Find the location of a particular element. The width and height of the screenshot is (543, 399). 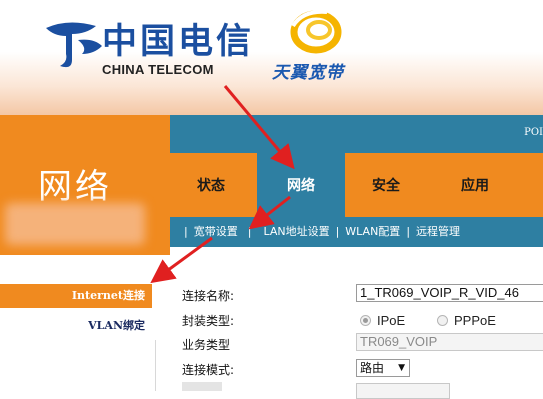

blurred-area is located at coordinates (75, 224).